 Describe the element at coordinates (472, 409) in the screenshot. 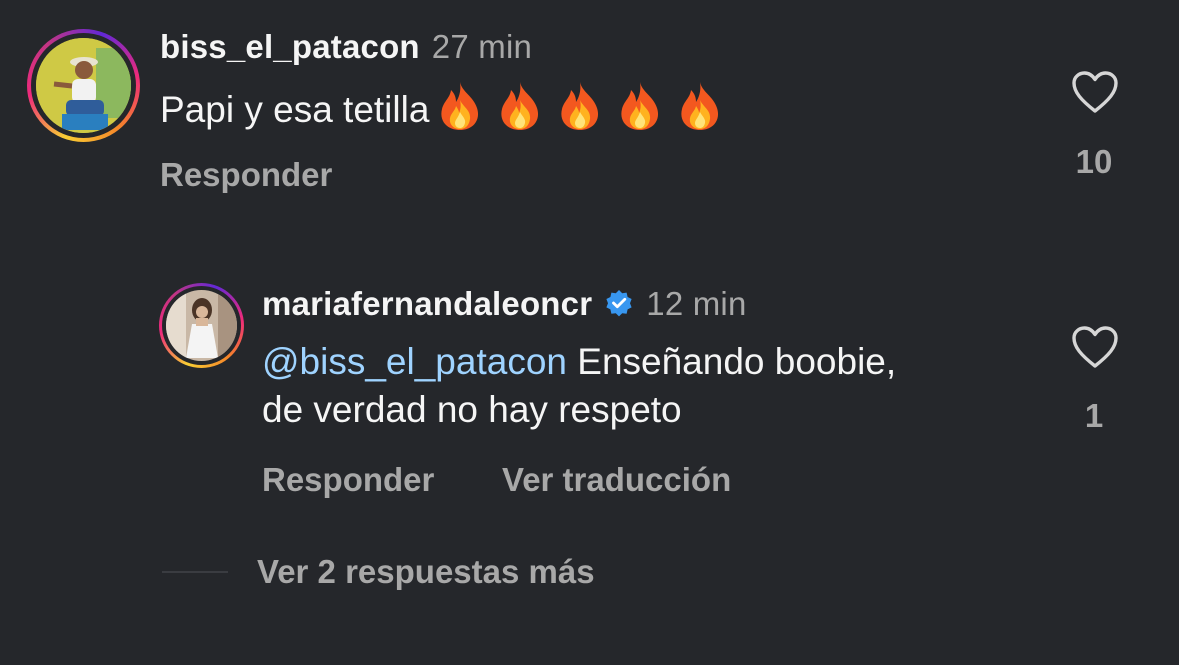

I see `reply-body-line2: de verdad no hay respeto` at that location.